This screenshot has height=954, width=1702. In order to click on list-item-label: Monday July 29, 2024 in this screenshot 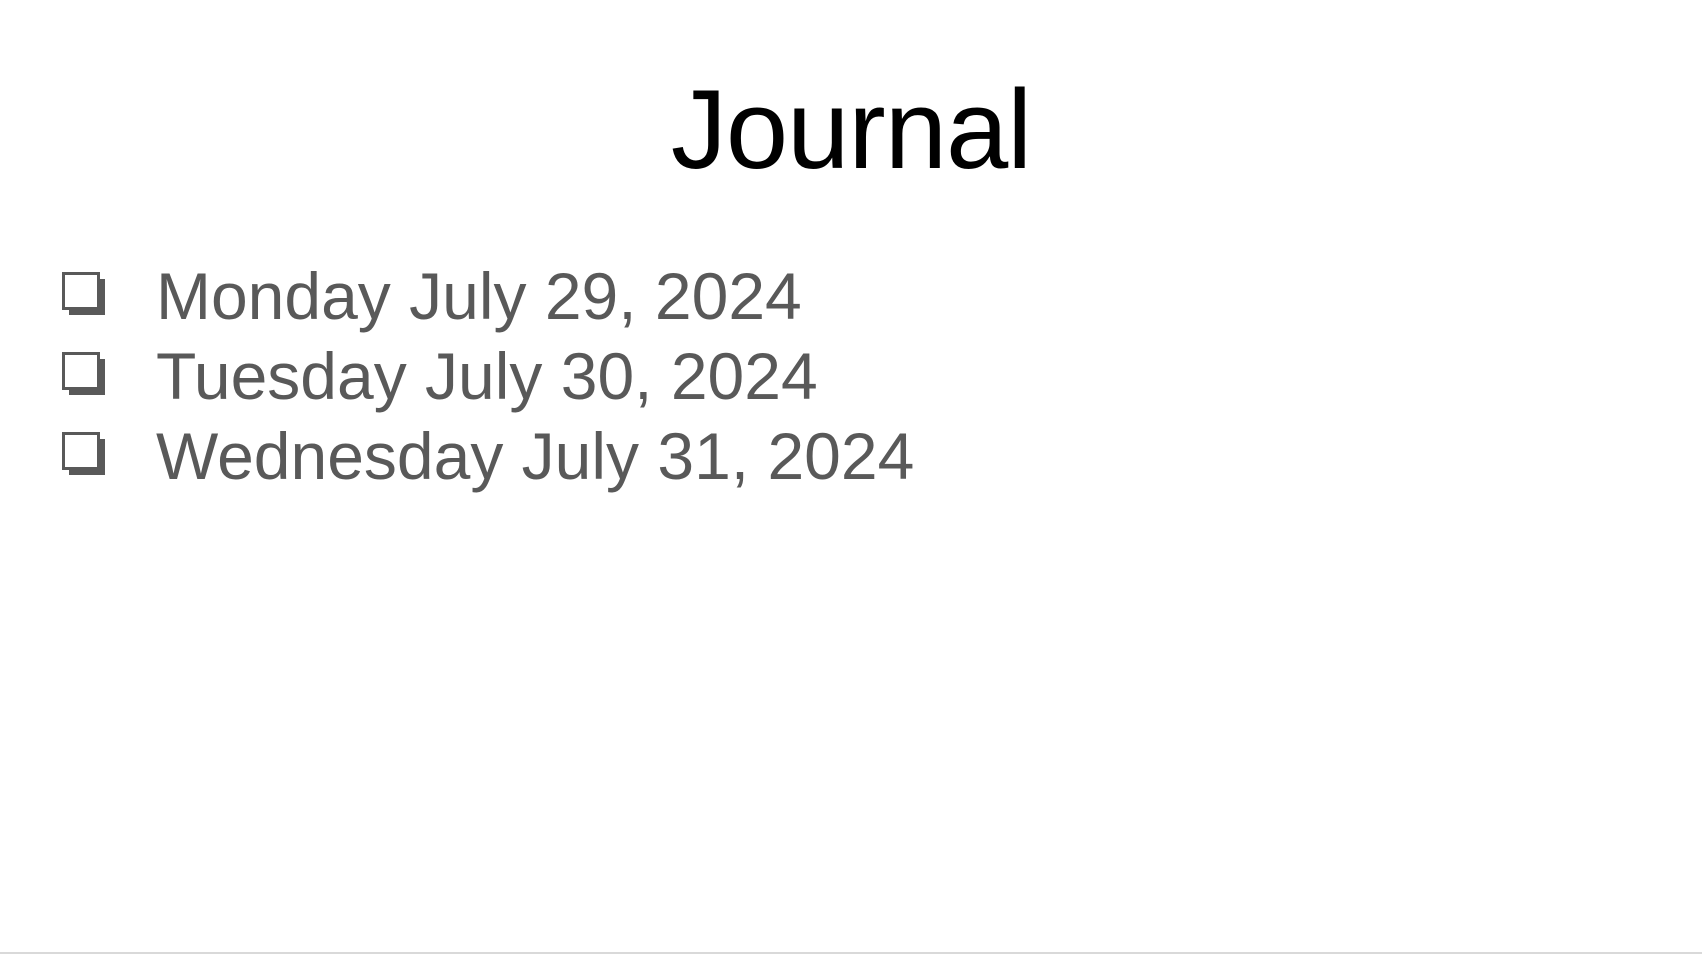, I will do `click(479, 296)`.